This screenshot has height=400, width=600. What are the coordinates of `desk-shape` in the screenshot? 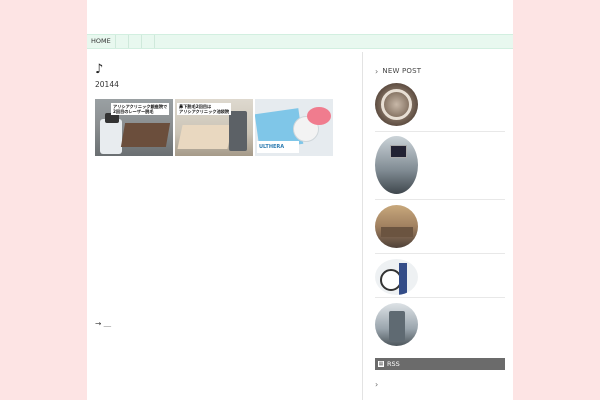 It's located at (397, 232).